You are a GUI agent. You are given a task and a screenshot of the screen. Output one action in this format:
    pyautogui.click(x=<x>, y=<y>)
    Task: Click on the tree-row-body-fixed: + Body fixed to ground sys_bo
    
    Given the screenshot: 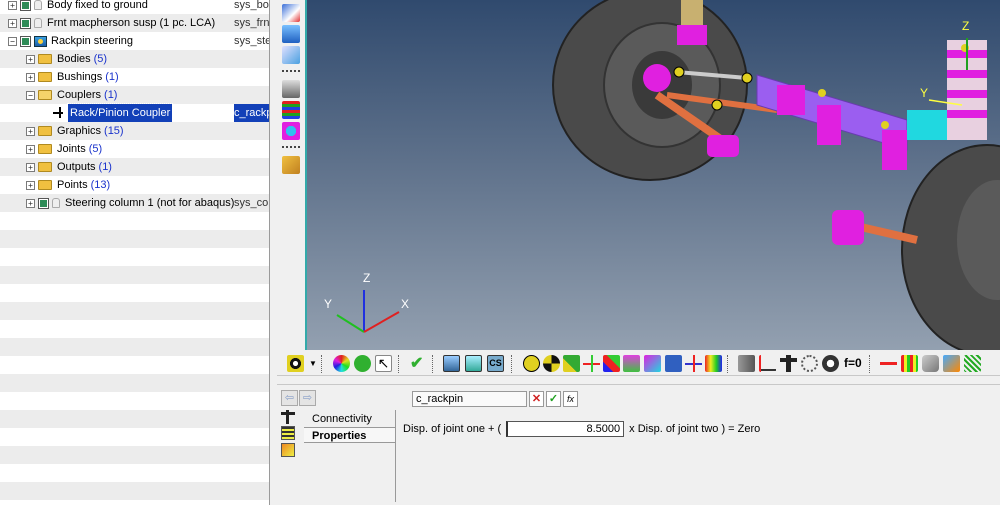 What is the action you would take?
    pyautogui.click(x=134, y=7)
    